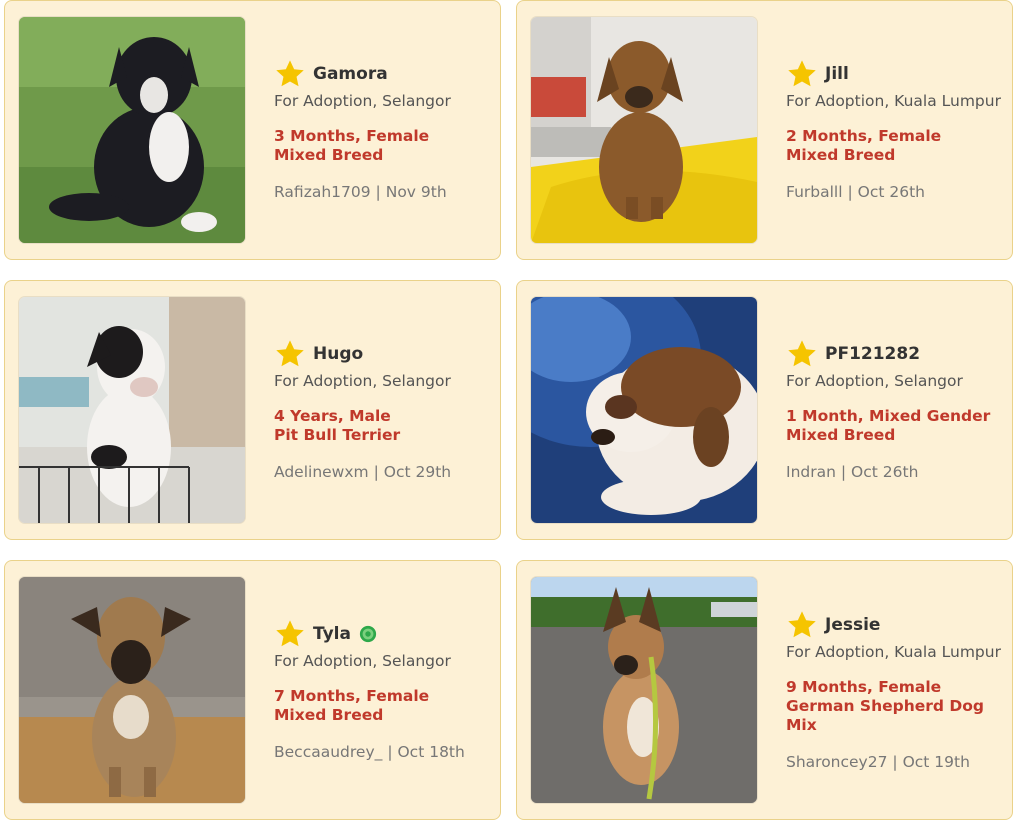  I want to click on listing-meta: Furballl | Oct 26th, so click(895, 192).